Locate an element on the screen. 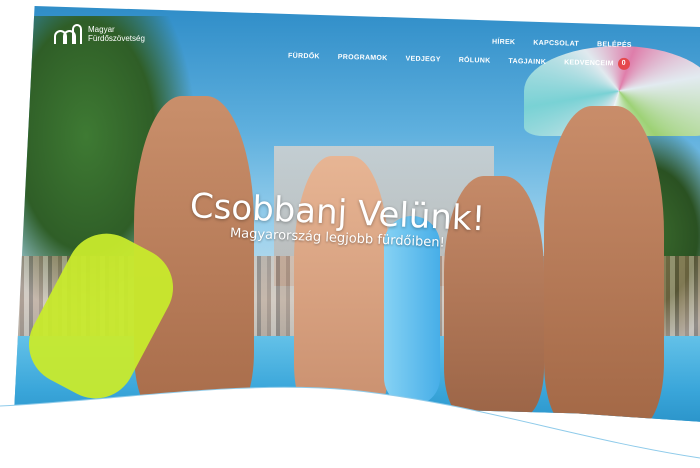 The width and height of the screenshot is (700, 468). nav-kapcsolat: KAPCSOLAT is located at coordinates (556, 44).